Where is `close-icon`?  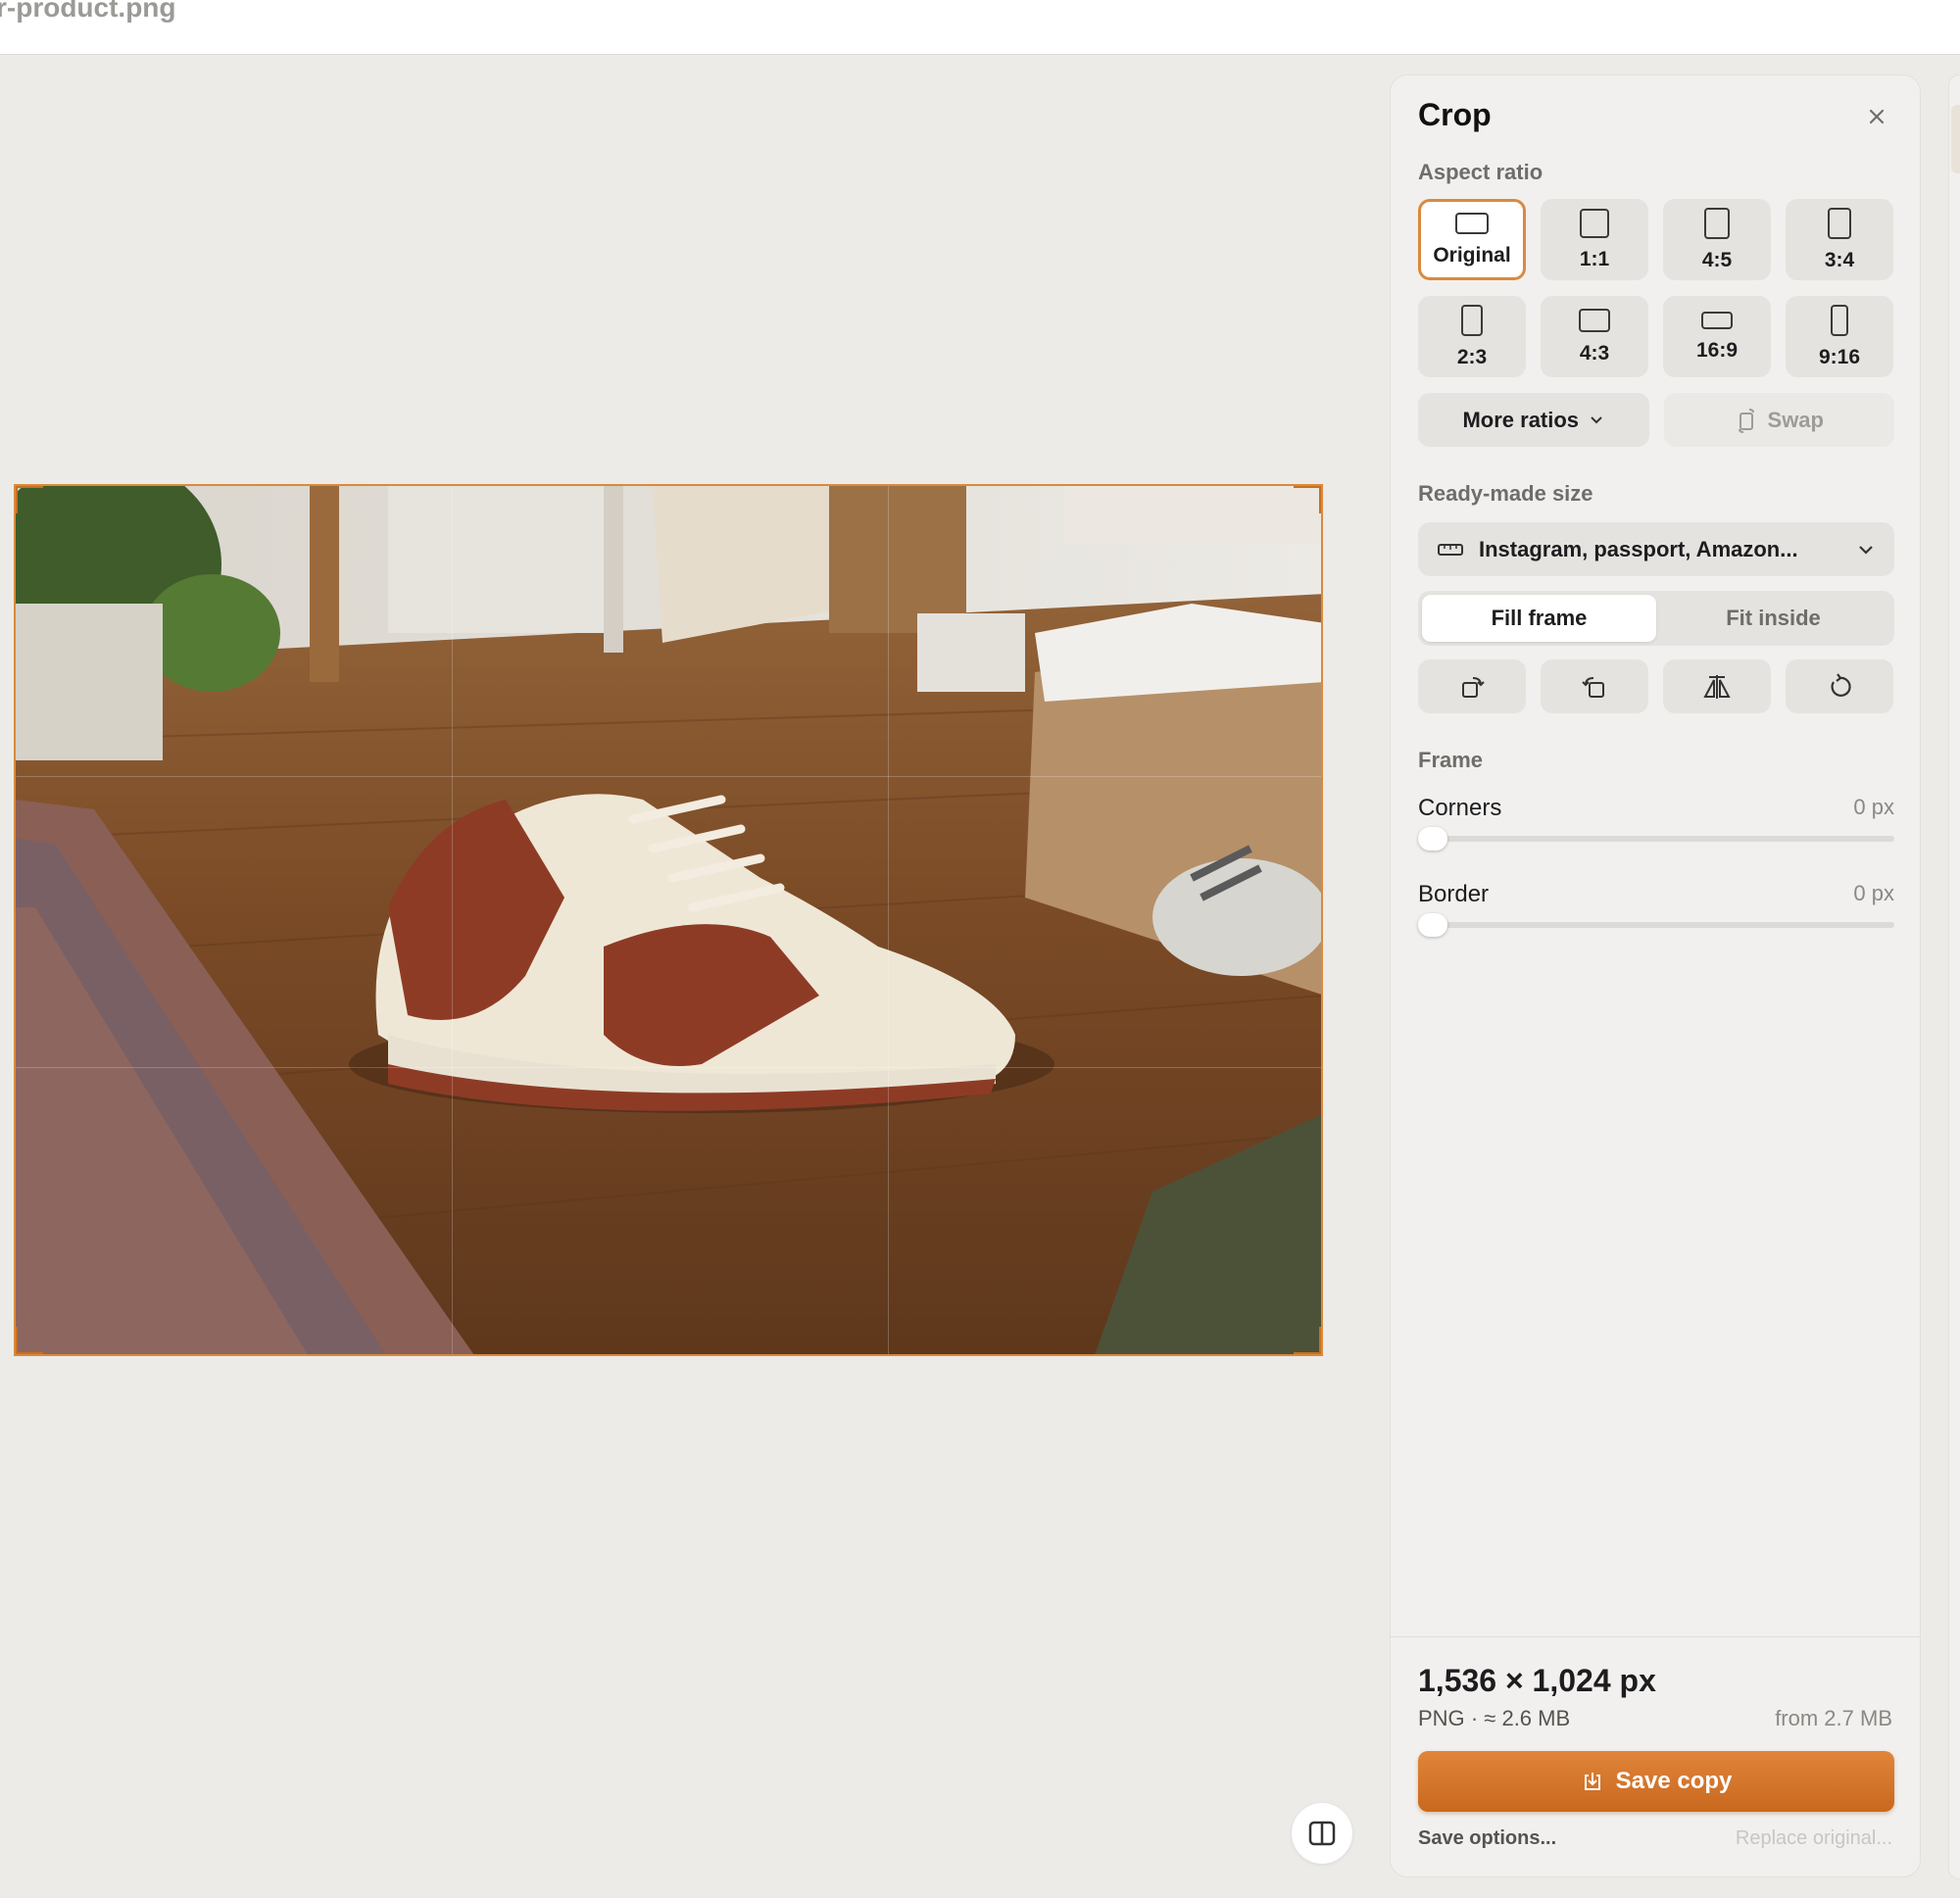 close-icon is located at coordinates (1877, 117).